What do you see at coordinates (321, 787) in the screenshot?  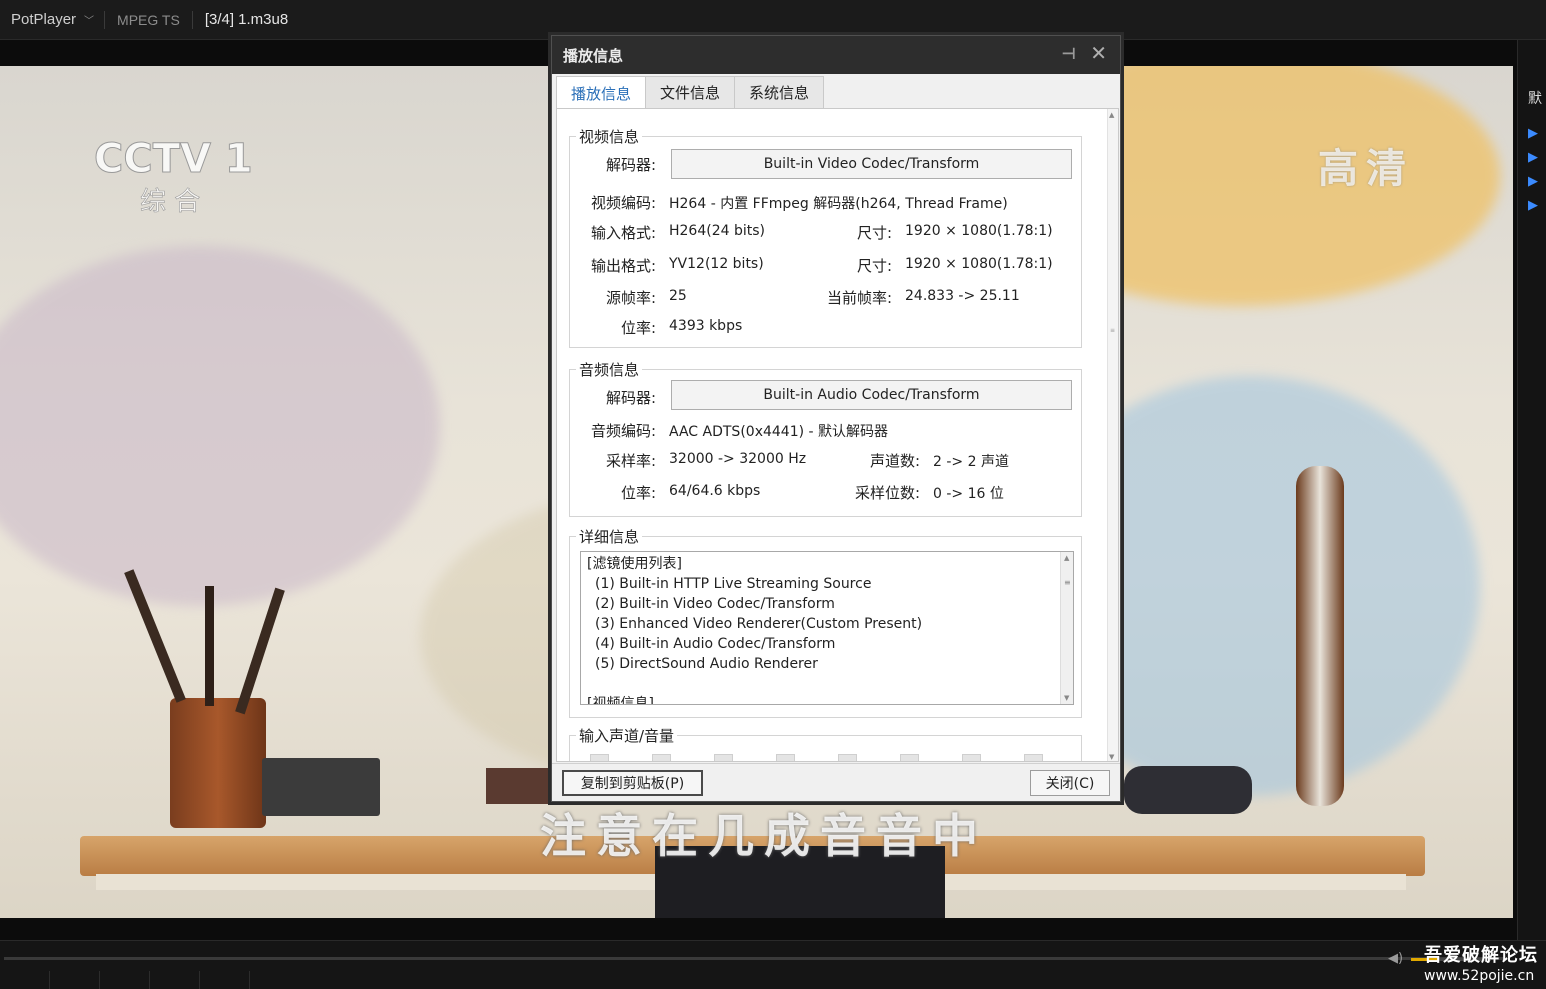 I see `ink-stone` at bounding box center [321, 787].